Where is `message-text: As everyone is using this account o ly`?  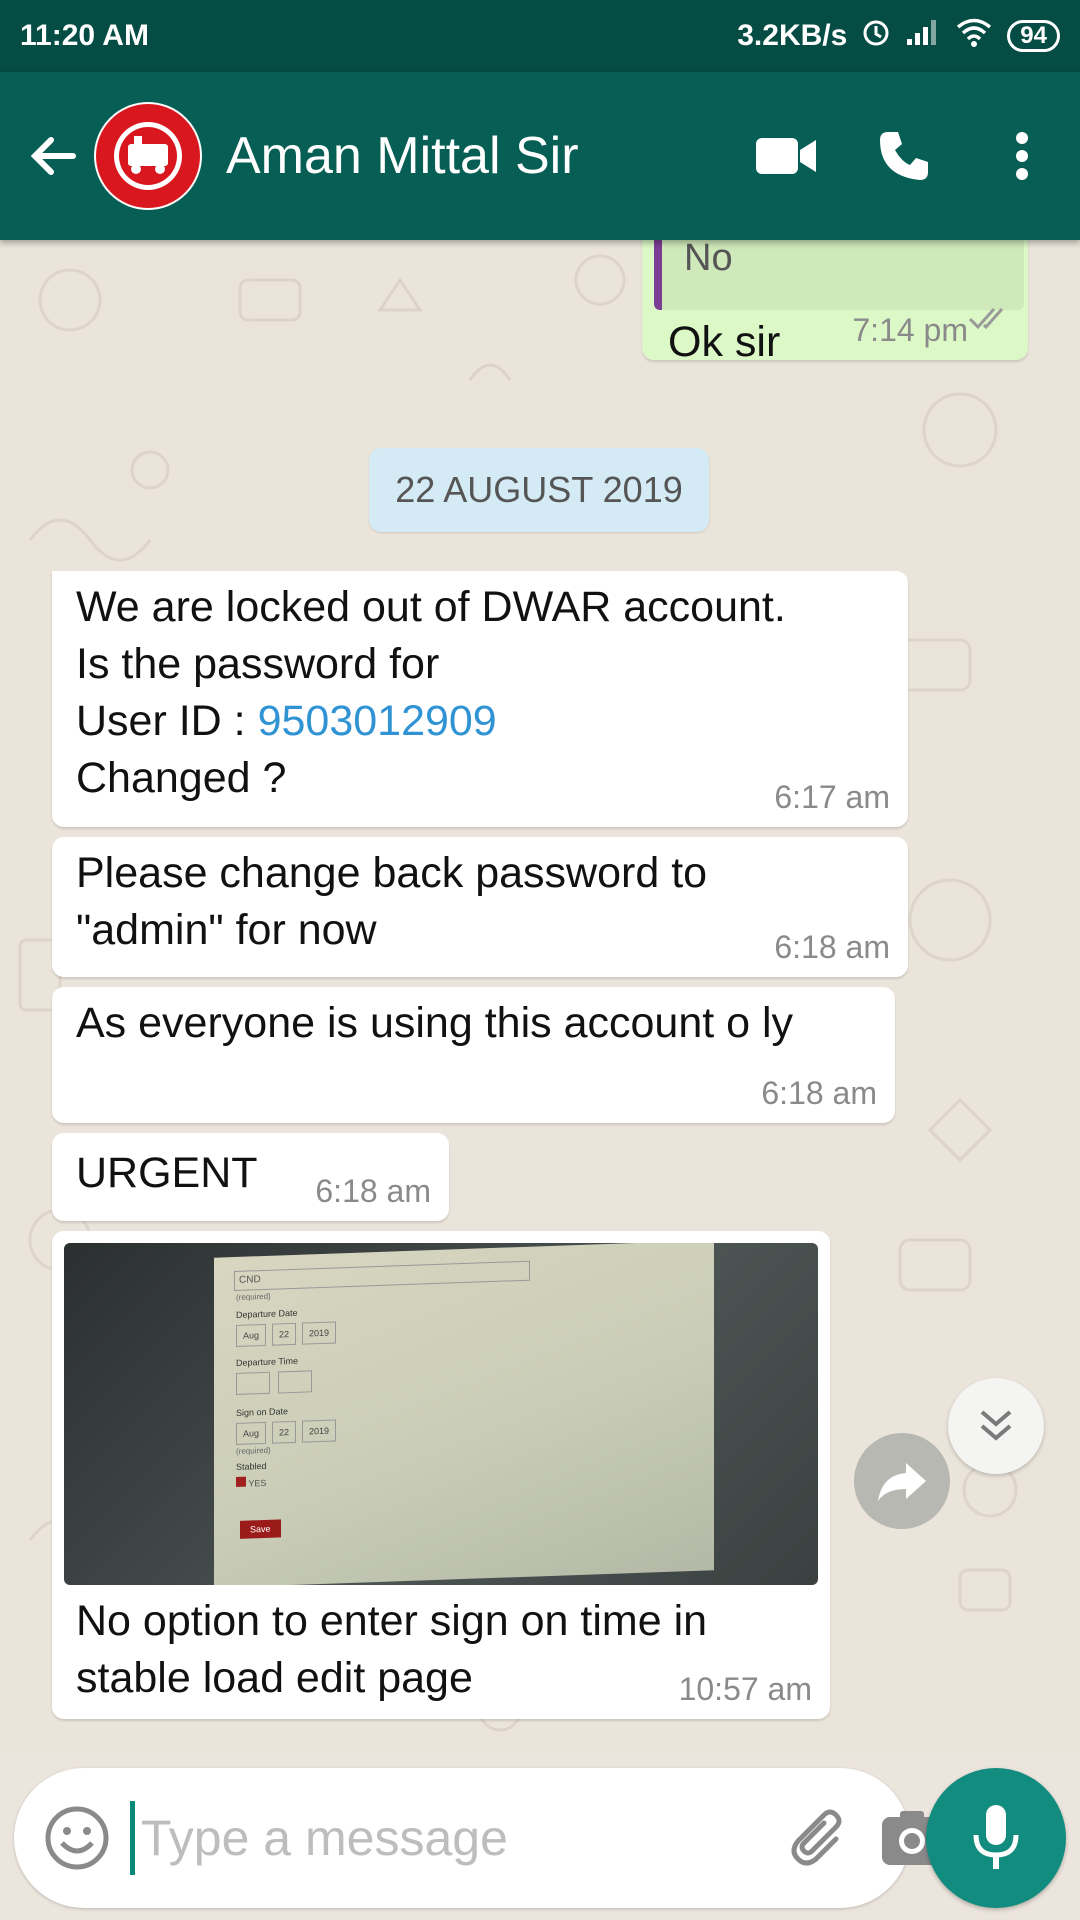 message-text: As everyone is using this account o ly is located at coordinates (435, 1023).